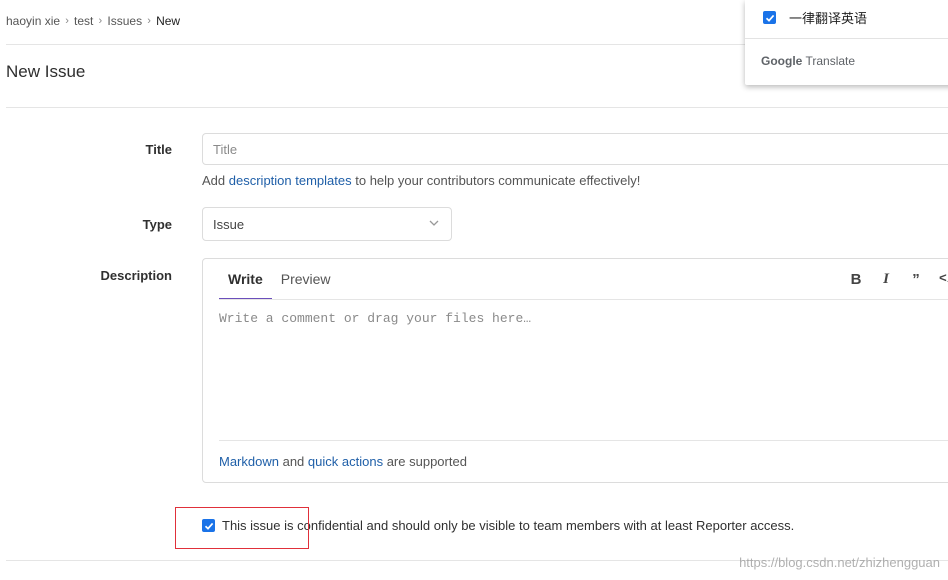  What do you see at coordinates (830, 61) in the screenshot?
I see `translate-wordmark: Translate` at bounding box center [830, 61].